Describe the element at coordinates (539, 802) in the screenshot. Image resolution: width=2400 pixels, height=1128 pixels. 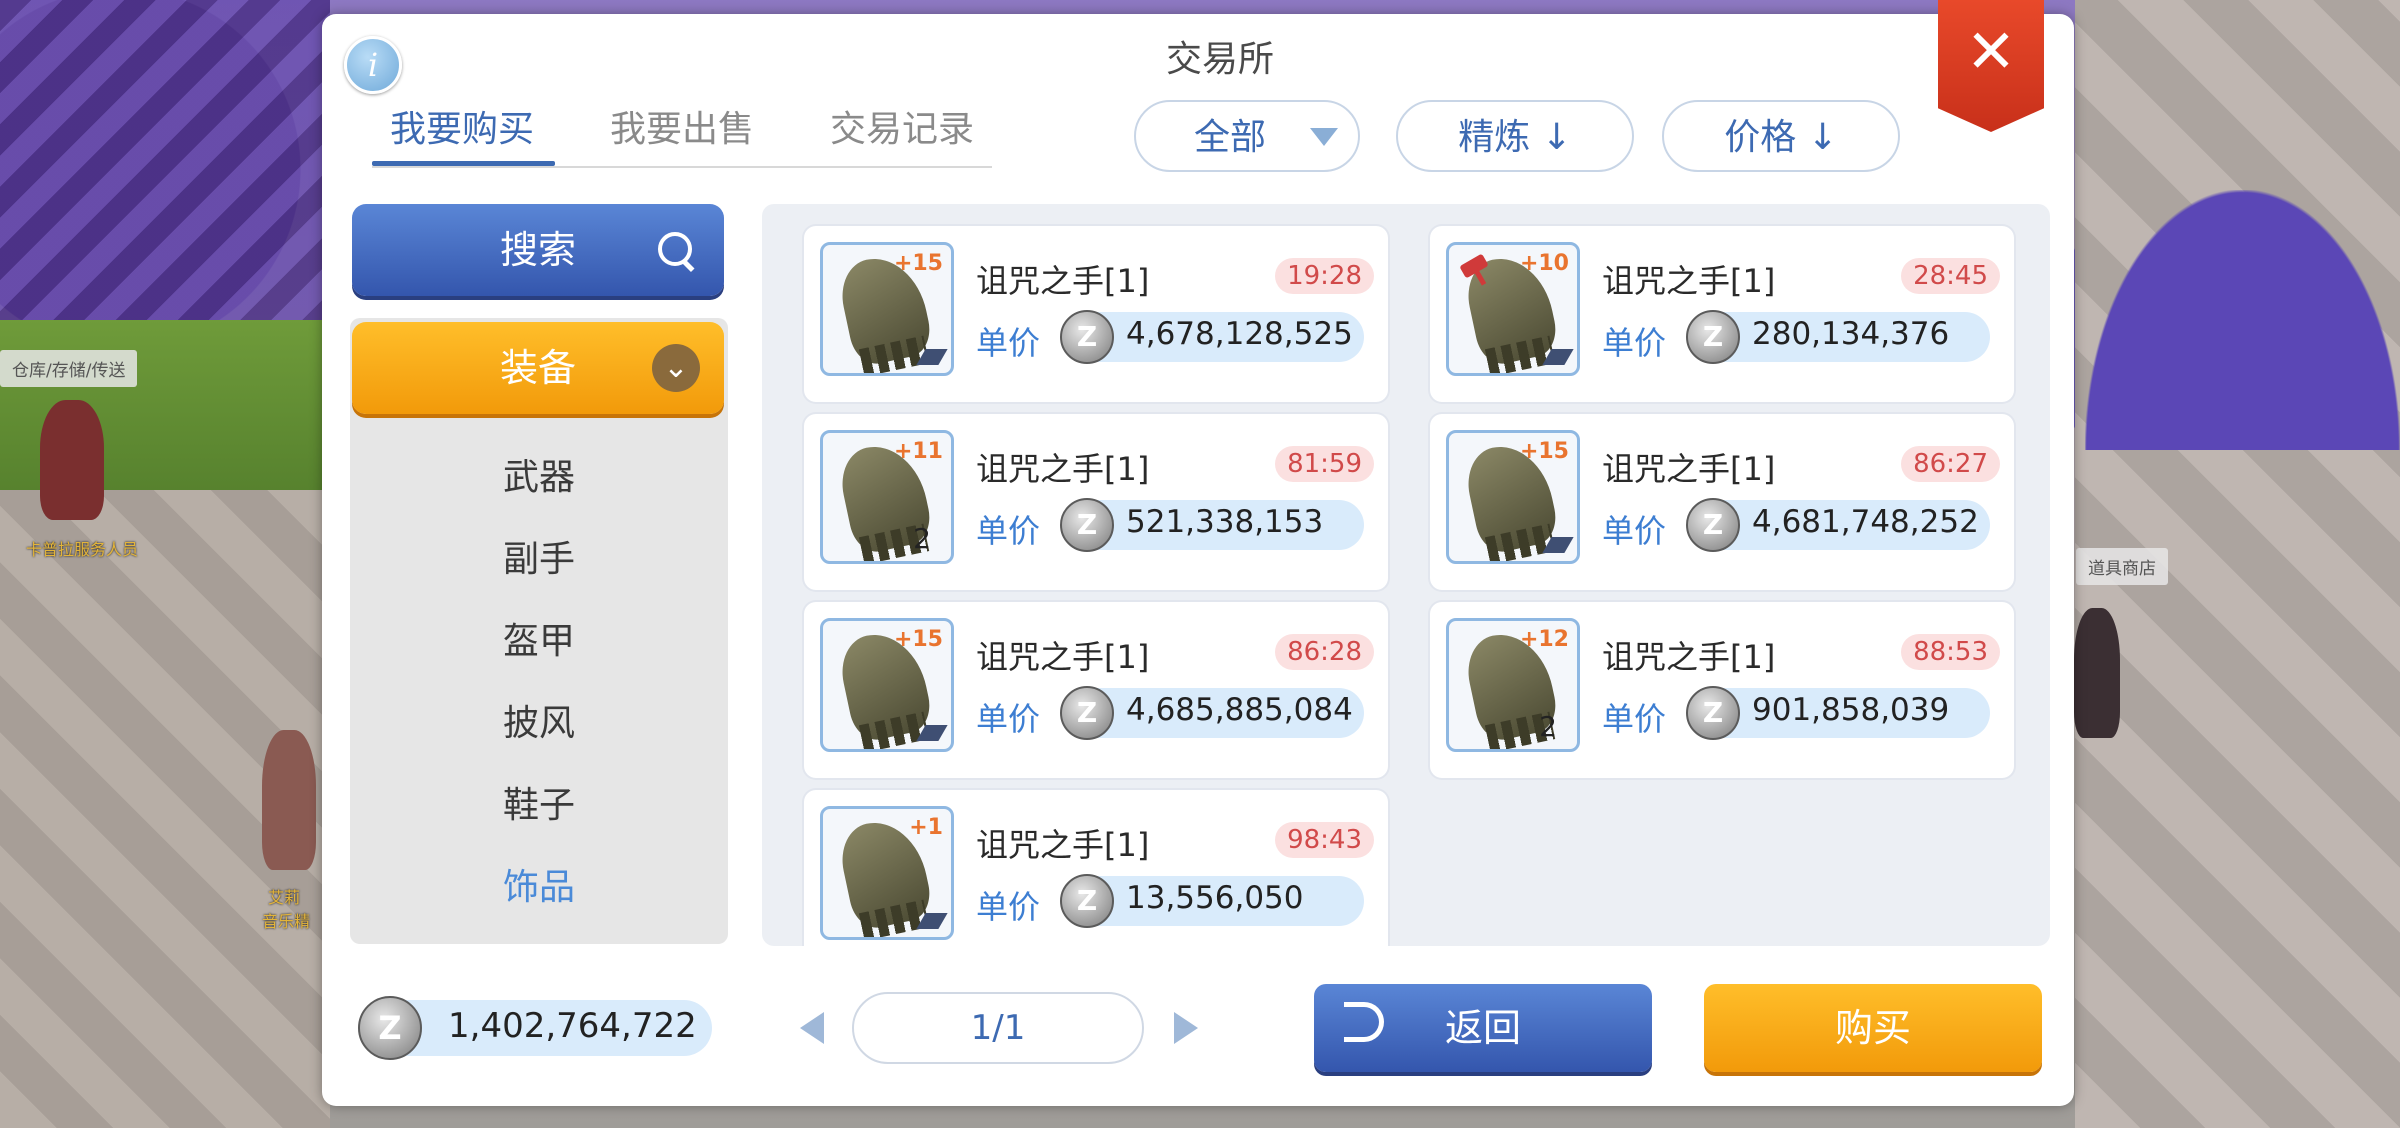
I see `category-shoes: 鞋子` at that location.